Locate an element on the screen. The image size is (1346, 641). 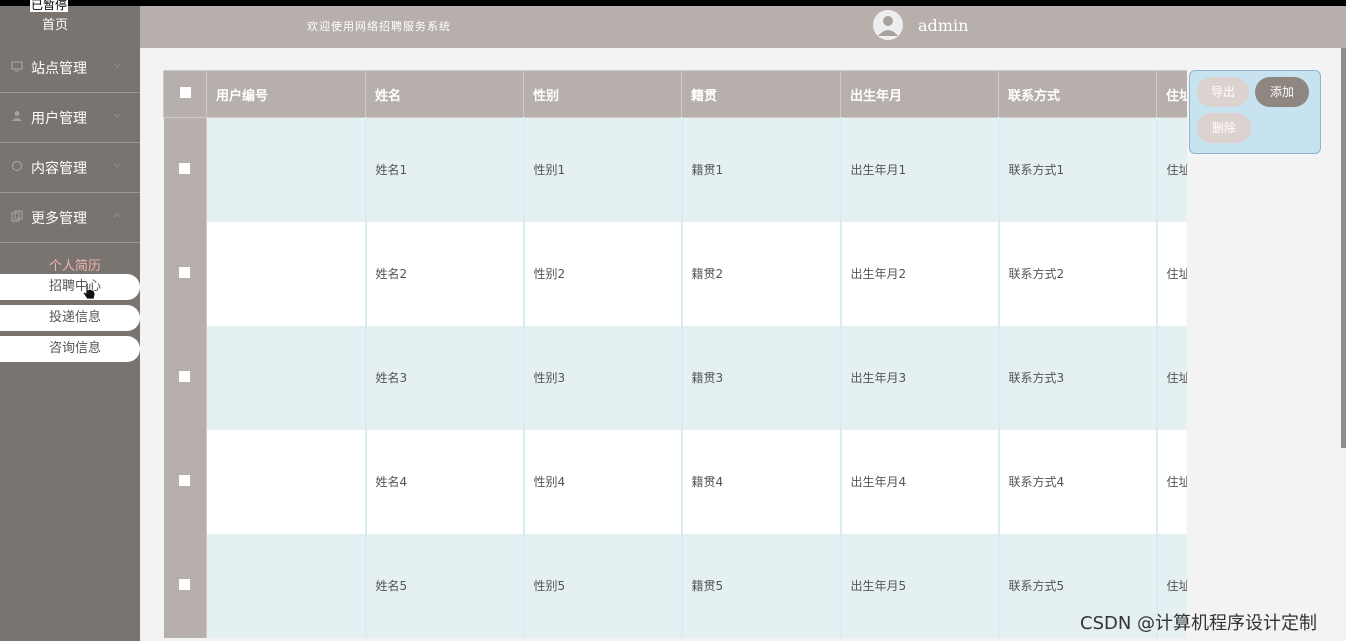
table-cell: 籍贯1 is located at coordinates (761, 169).